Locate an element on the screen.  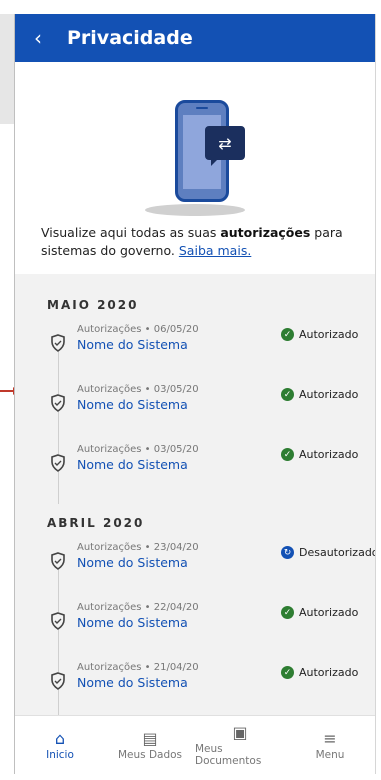
id-card-icon: ▣ is located at coordinates (240, 732).